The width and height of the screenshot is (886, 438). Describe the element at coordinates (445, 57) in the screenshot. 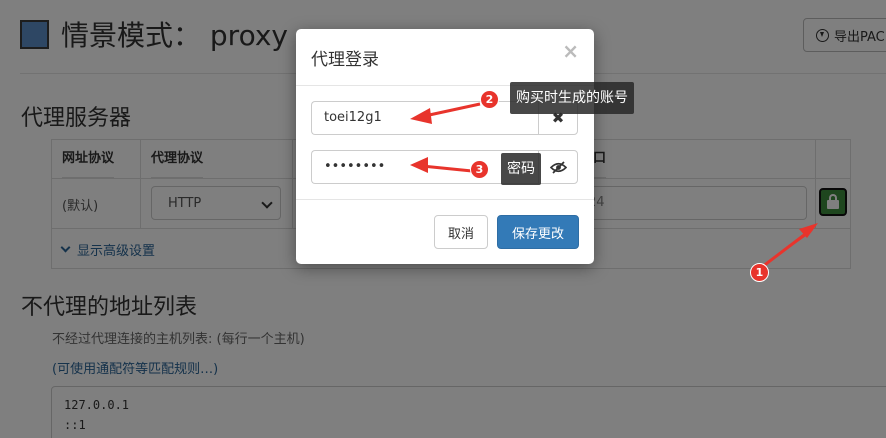

I see `dialog-header: 代理登录 ×` at that location.